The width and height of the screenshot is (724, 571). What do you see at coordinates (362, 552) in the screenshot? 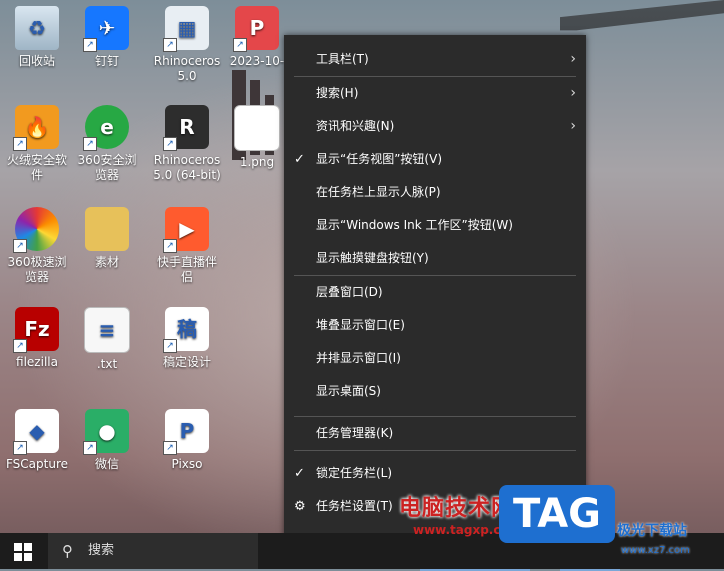
I see `taskbar: ⚲ 搜索` at bounding box center [362, 552].